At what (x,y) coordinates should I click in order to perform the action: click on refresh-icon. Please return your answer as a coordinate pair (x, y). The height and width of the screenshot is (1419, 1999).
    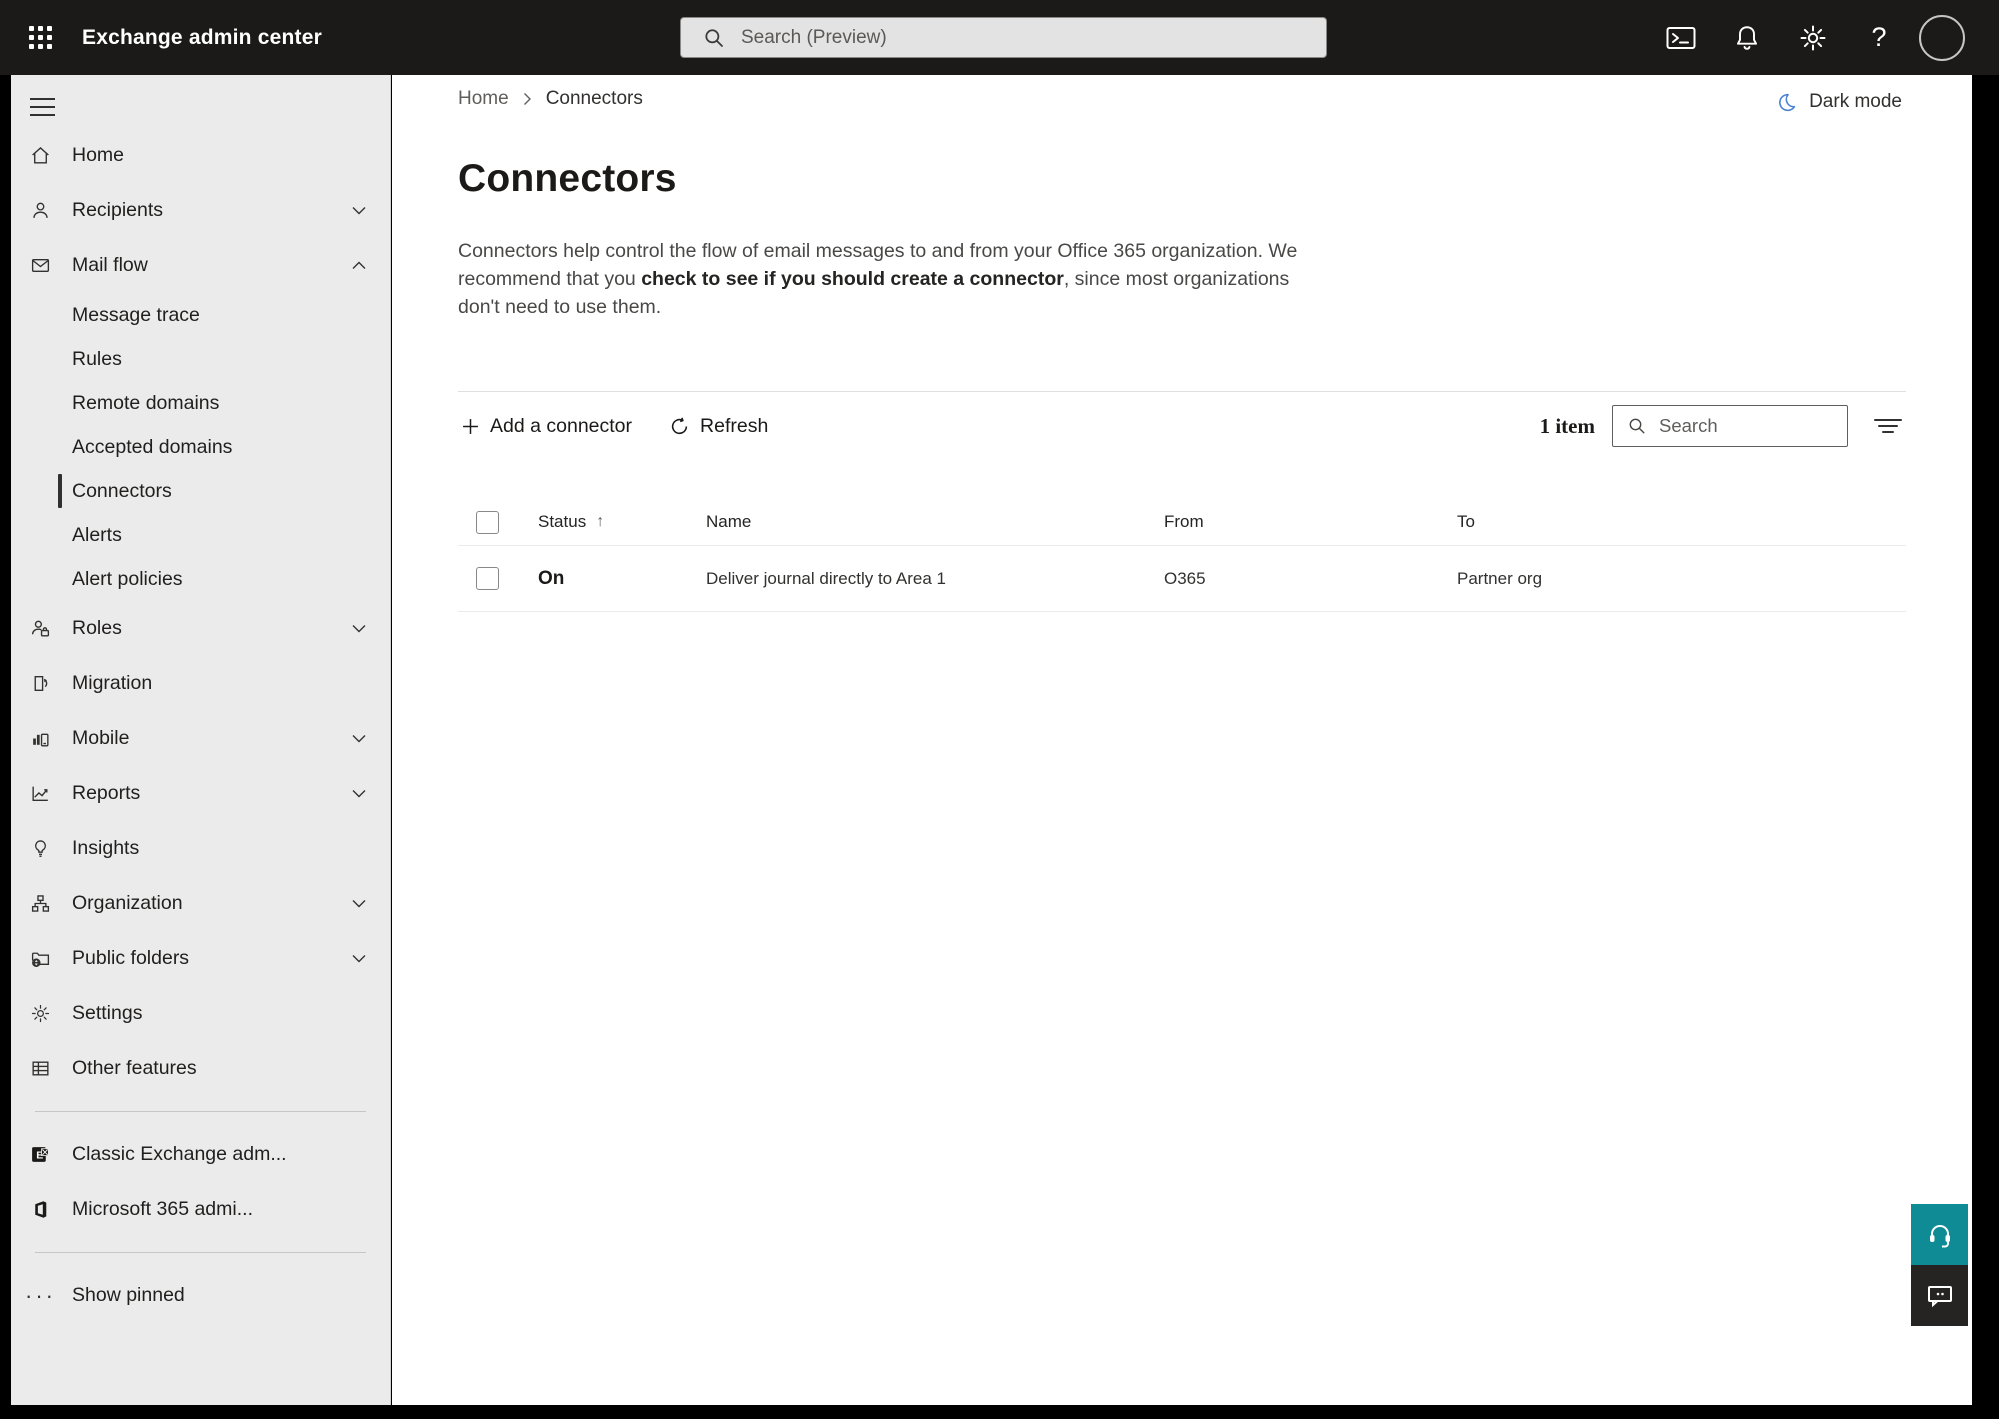
    Looking at the image, I should click on (679, 426).